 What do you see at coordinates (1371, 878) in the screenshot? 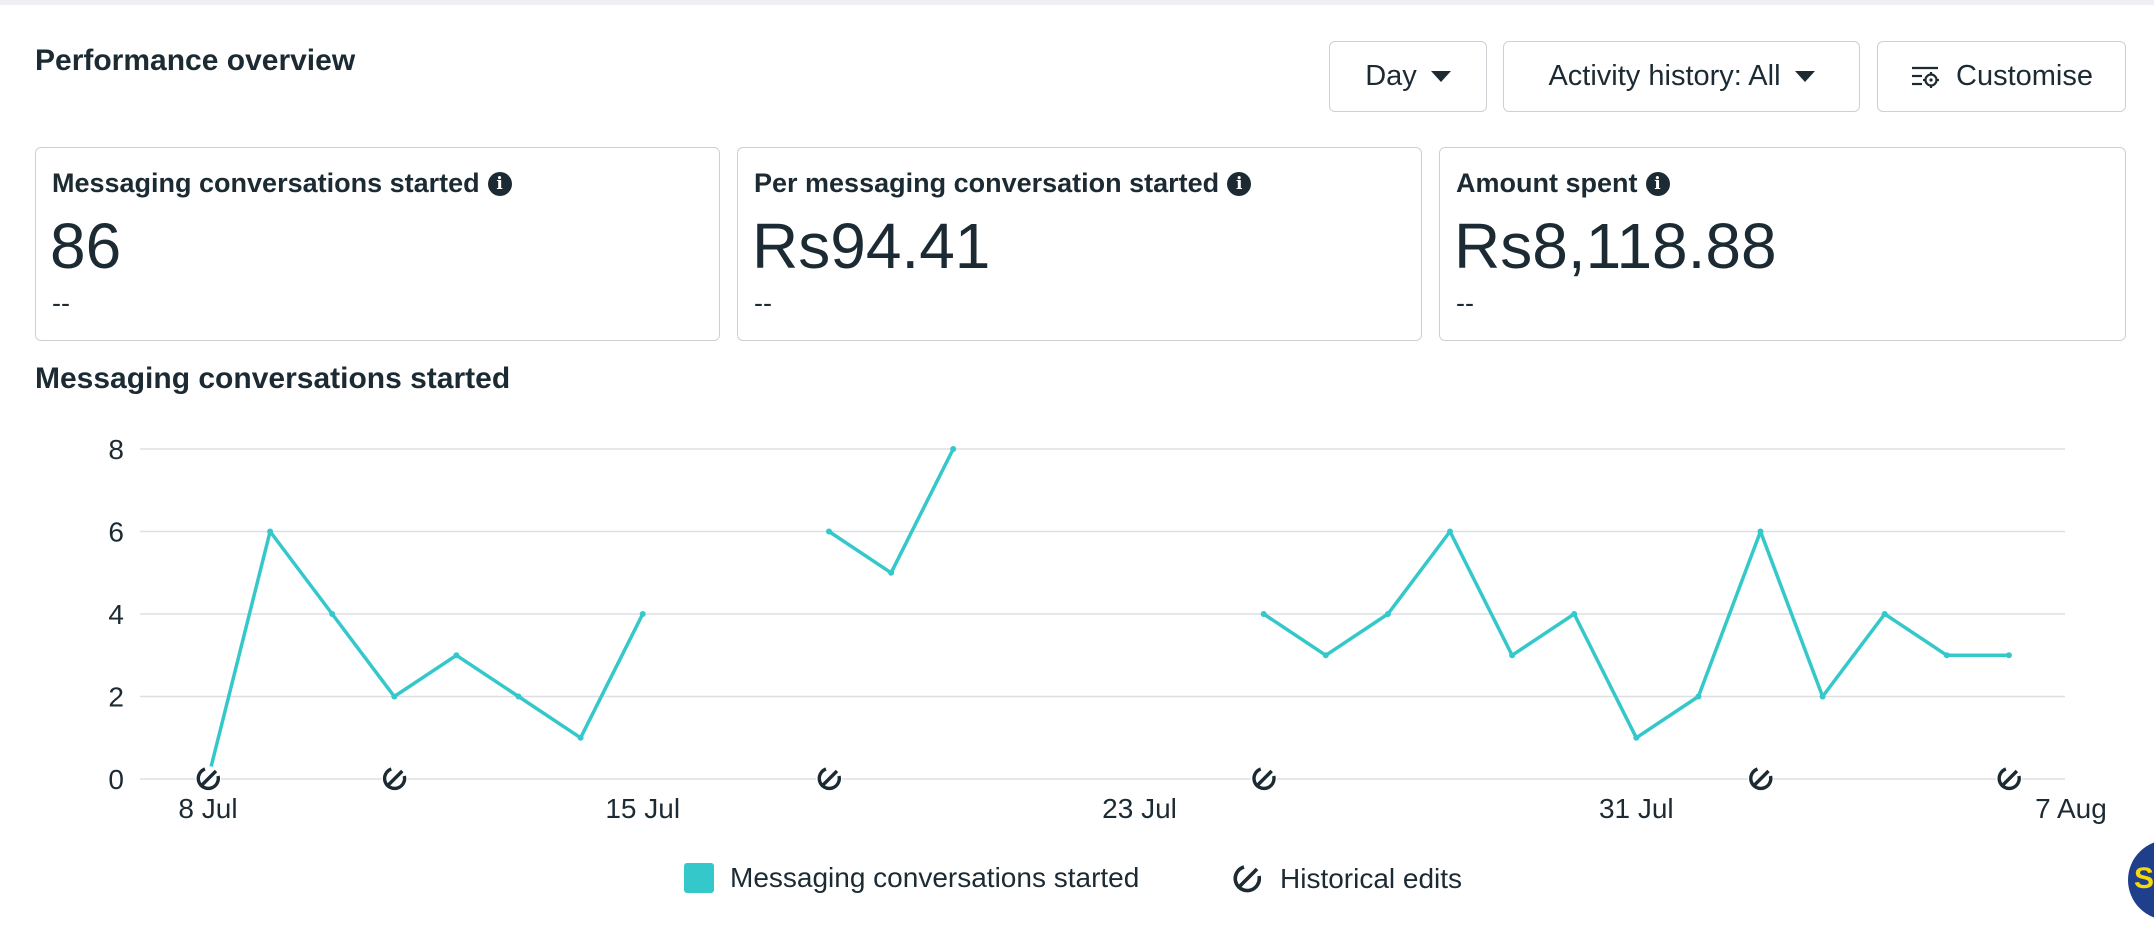
I see `legend-edits-label: Historical edits` at bounding box center [1371, 878].